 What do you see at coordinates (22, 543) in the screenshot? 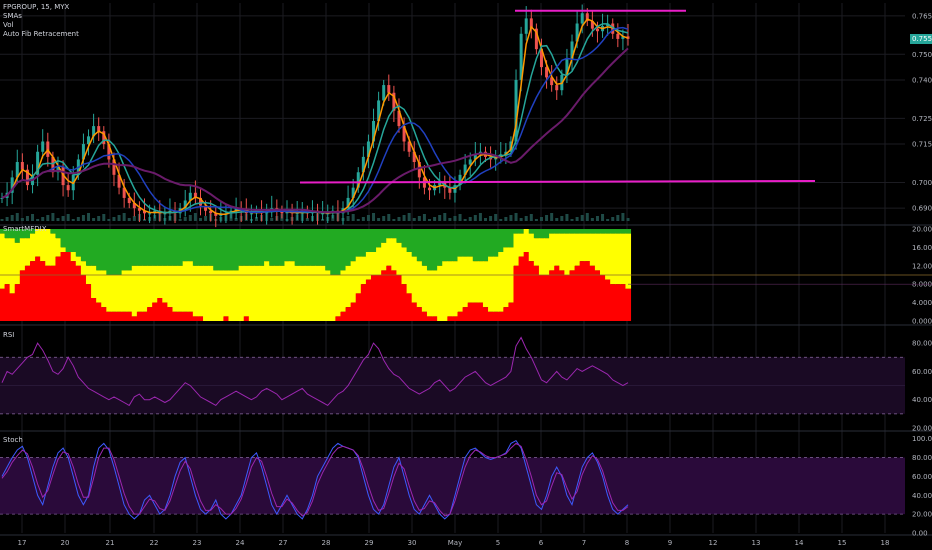
I see `x-axis-label: 17` at bounding box center [22, 543].